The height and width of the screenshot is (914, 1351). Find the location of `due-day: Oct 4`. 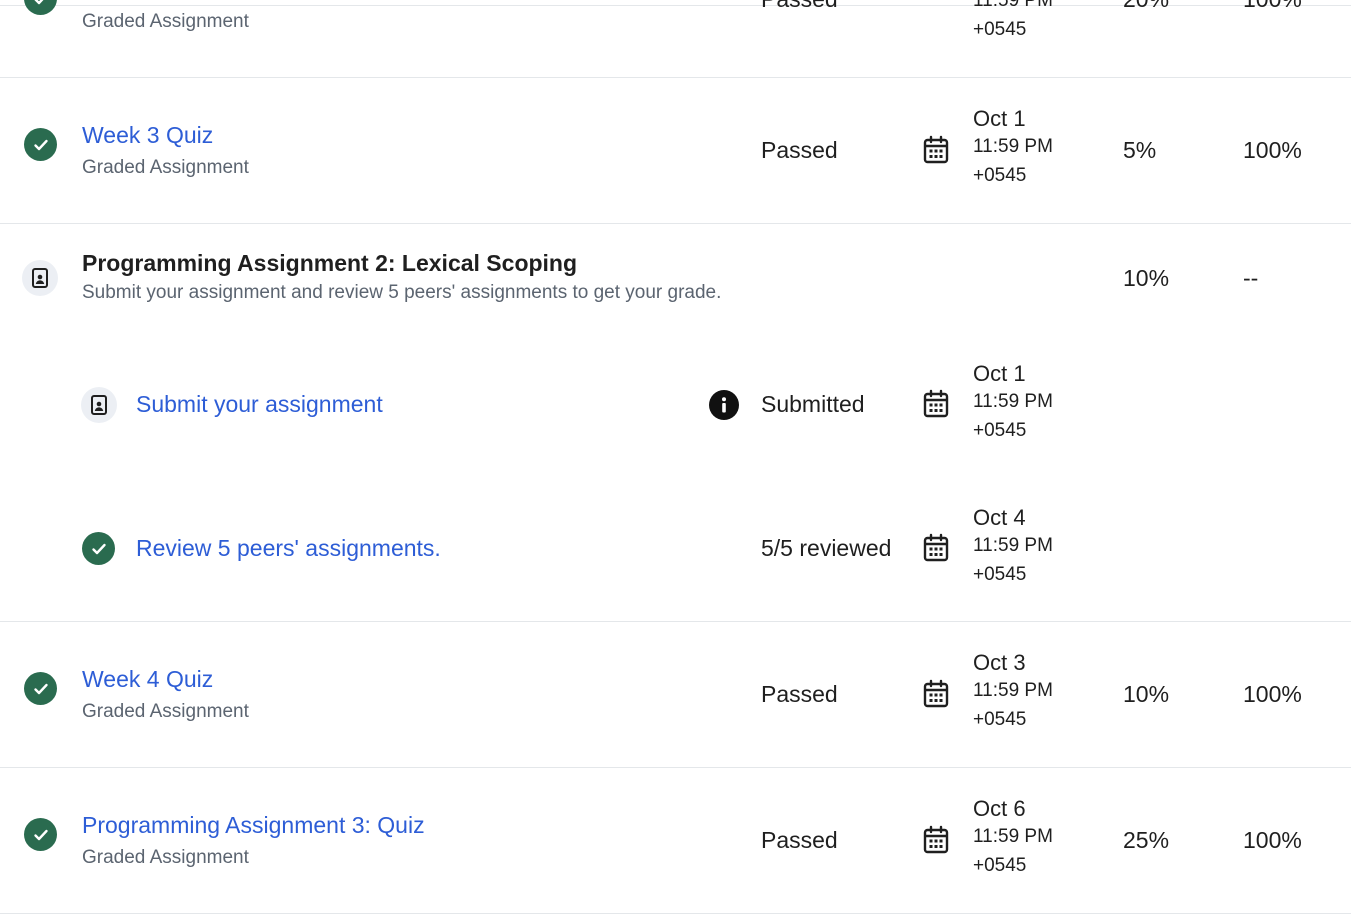

due-day: Oct 4 is located at coordinates (999, 517).